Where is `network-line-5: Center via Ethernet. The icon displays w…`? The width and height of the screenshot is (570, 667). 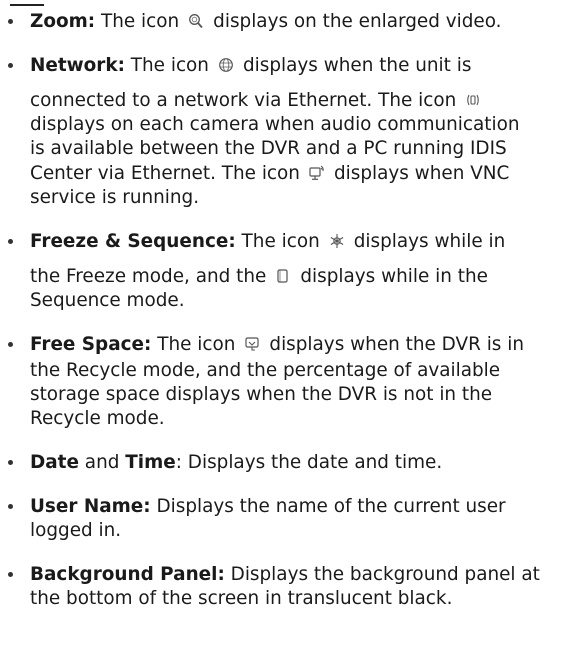 network-line-5: Center via Ethernet. The icon displays w… is located at coordinates (270, 173).